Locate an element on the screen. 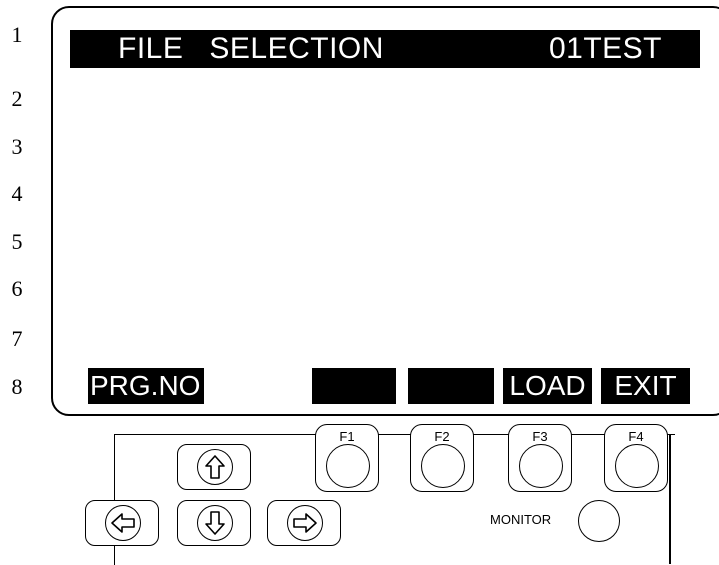  f2-label: F2 is located at coordinates (442, 436).